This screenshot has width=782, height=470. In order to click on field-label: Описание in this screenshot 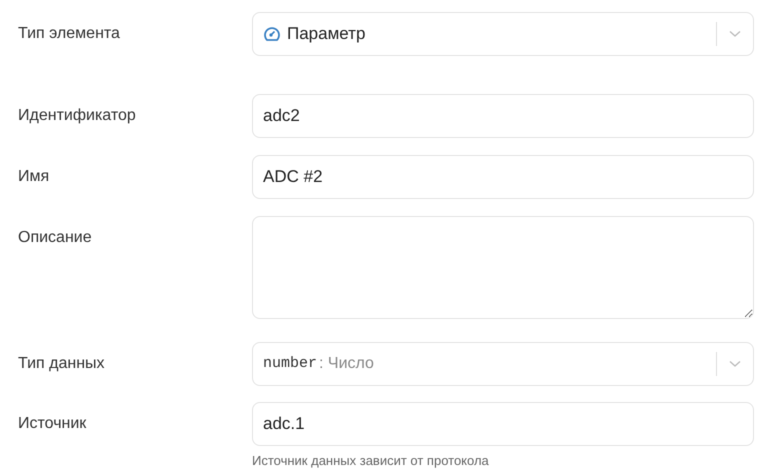, I will do `click(55, 238)`.